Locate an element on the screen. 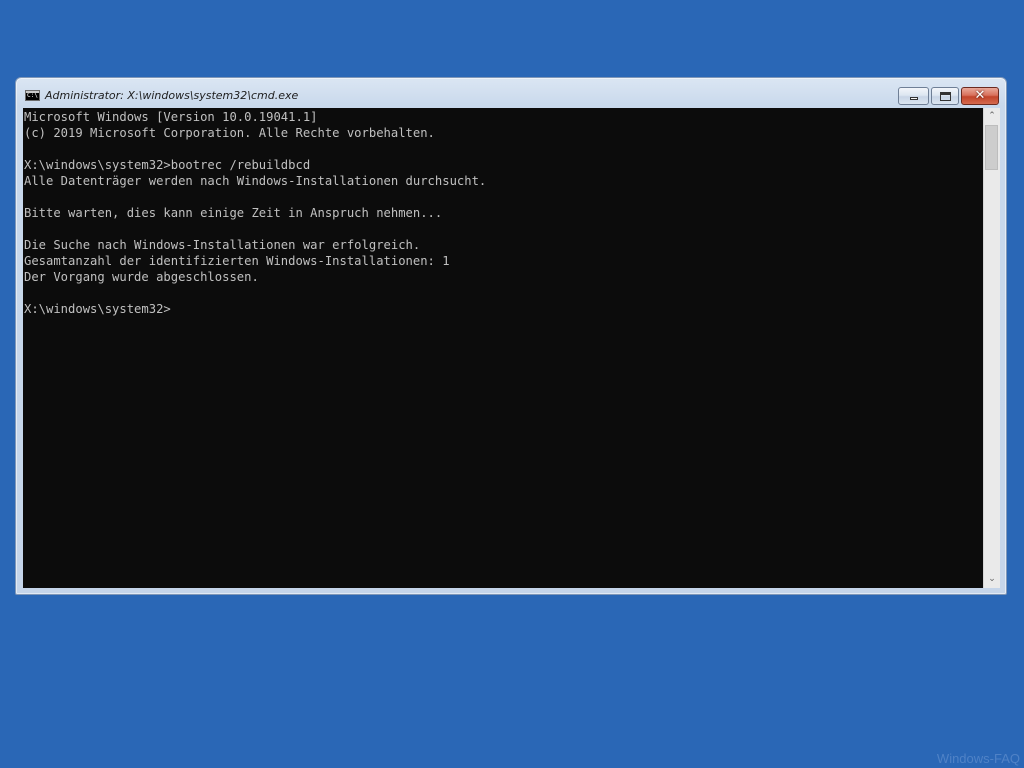 The image size is (1024, 768). scroll-up-icon: ⌃ is located at coordinates (992, 116).